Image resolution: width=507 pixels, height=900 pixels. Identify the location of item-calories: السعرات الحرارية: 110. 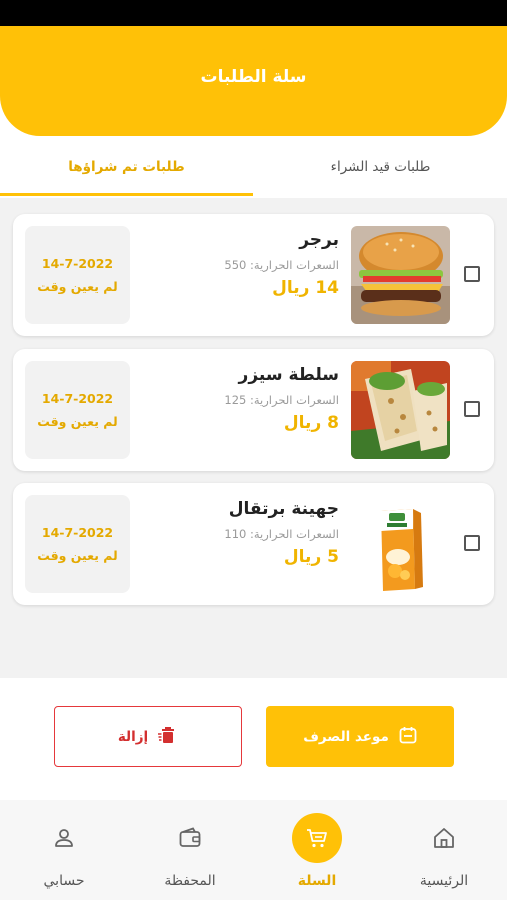
(281, 534).